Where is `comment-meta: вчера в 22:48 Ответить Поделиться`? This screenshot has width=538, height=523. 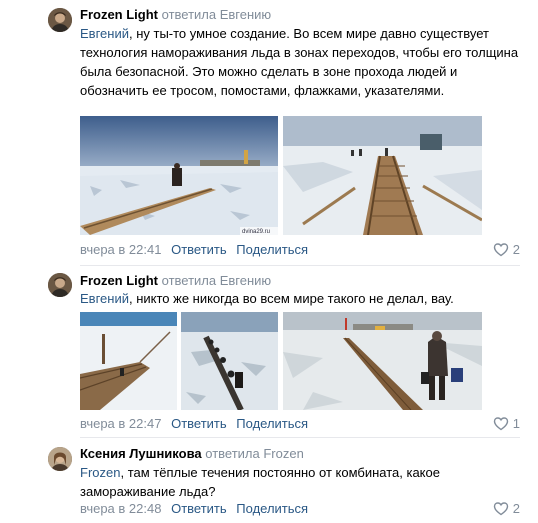 comment-meta: вчера в 22:48 Ответить Поделиться is located at coordinates (194, 509).